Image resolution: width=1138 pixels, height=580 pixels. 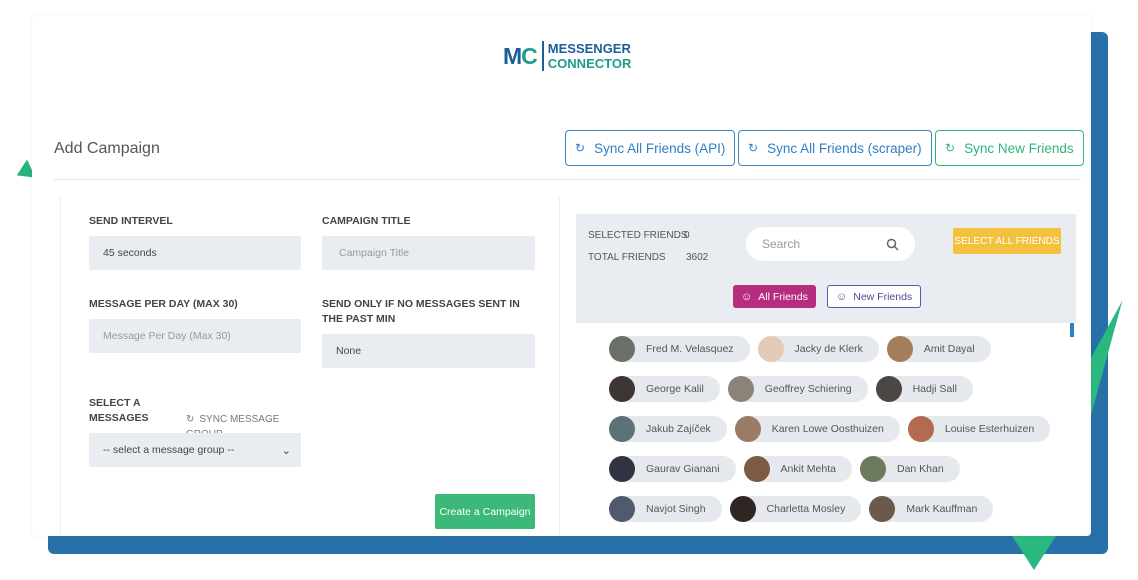 What do you see at coordinates (874, 296) in the screenshot?
I see `tab-new-friends: ☺ New Friends` at bounding box center [874, 296].